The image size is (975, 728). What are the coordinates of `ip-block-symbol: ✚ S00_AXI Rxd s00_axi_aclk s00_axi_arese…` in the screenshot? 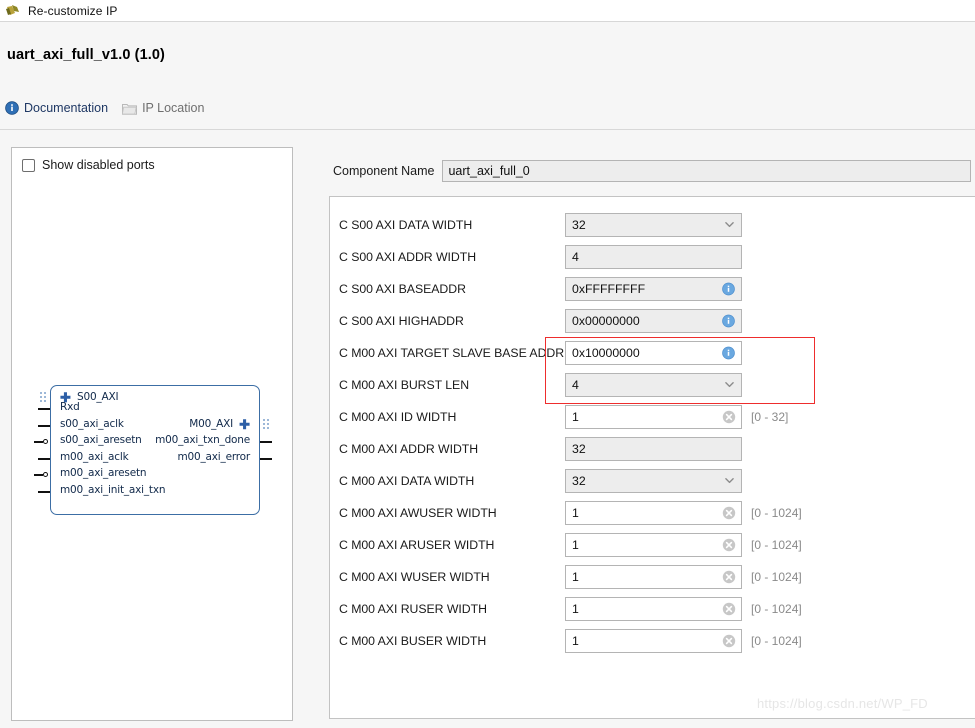 It's located at (153, 450).